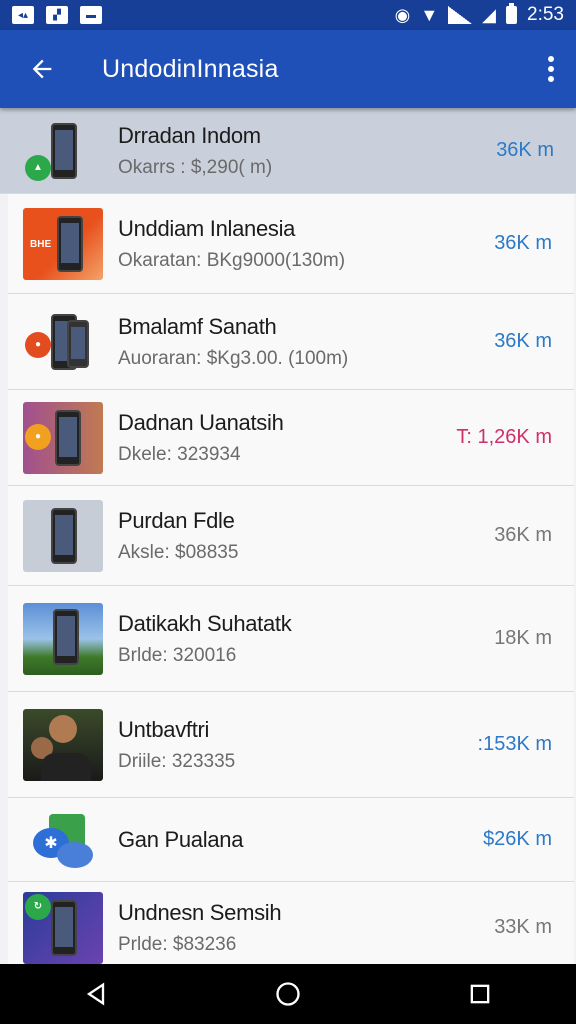 Image resolution: width=576 pixels, height=1024 pixels. Describe the element at coordinates (287, 438) in the screenshot. I see `list-item-text: Dadnan Uanatsih Dkele: 323934` at that location.